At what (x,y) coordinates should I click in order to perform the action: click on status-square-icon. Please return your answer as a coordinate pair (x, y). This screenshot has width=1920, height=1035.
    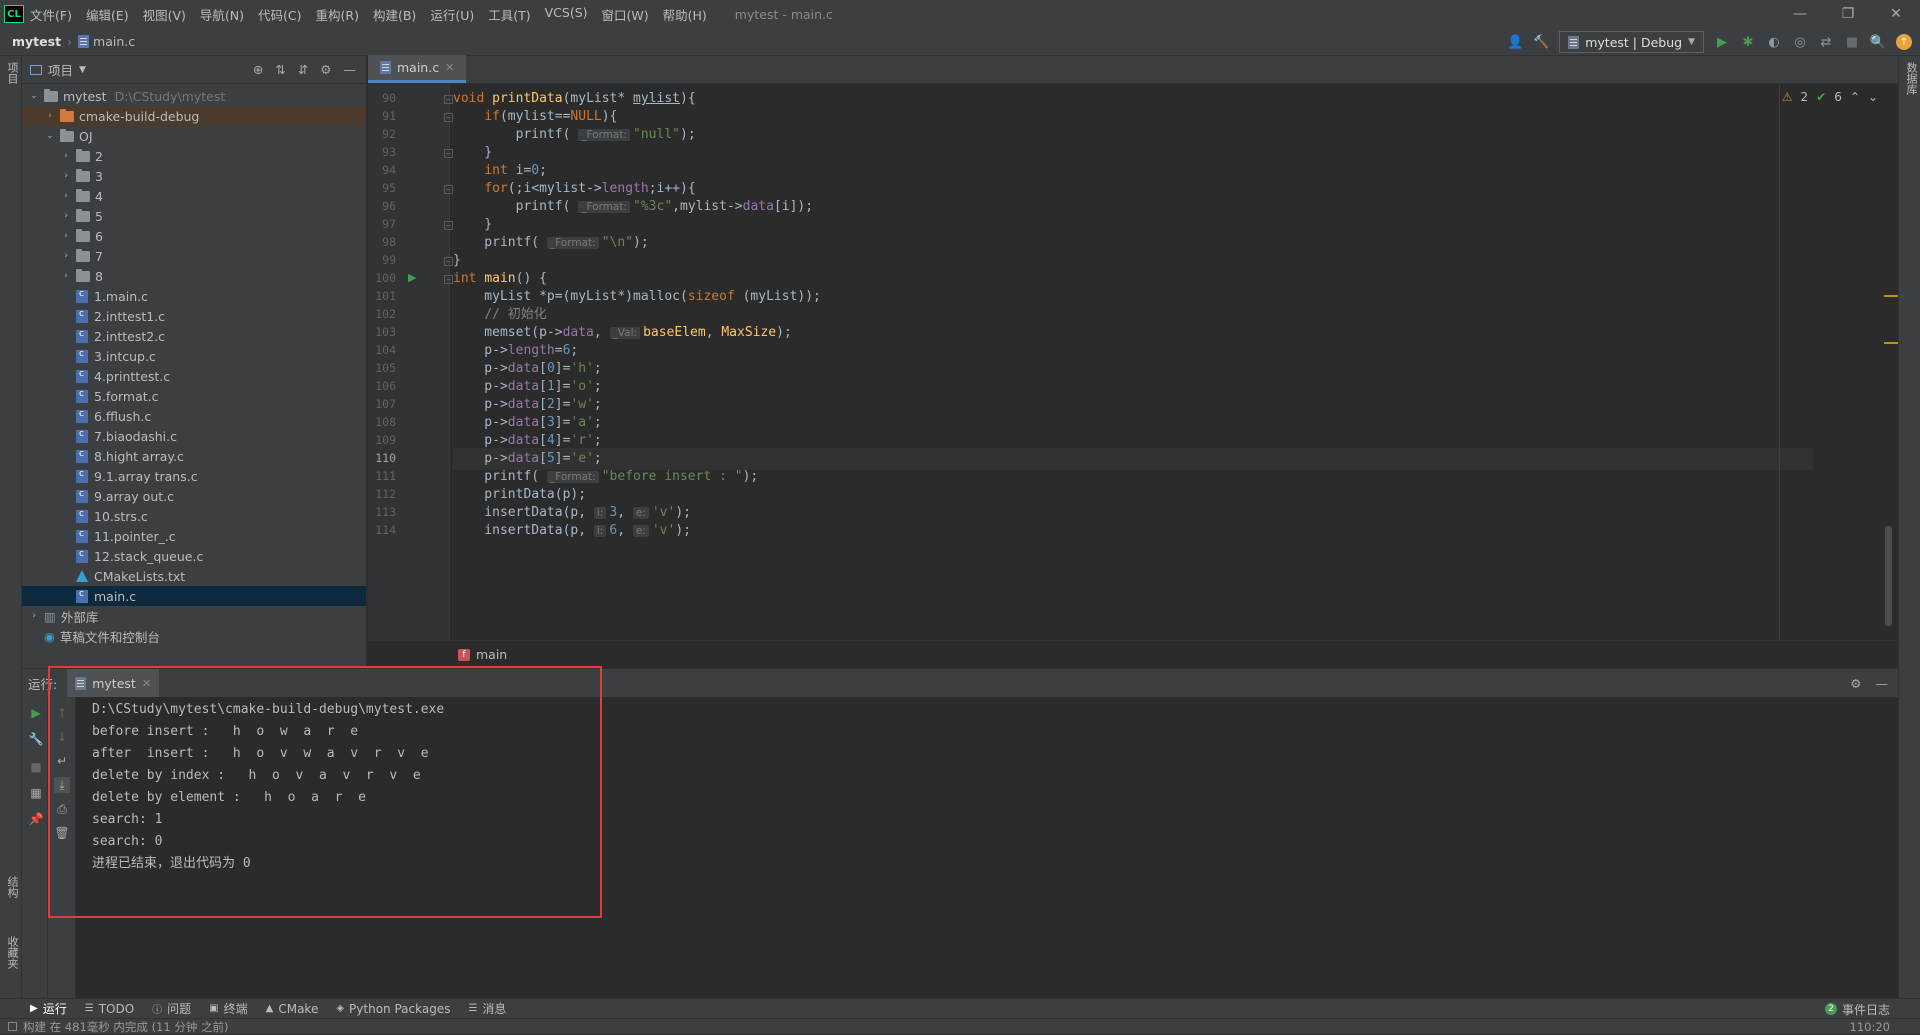
    Looking at the image, I should click on (12, 1026).